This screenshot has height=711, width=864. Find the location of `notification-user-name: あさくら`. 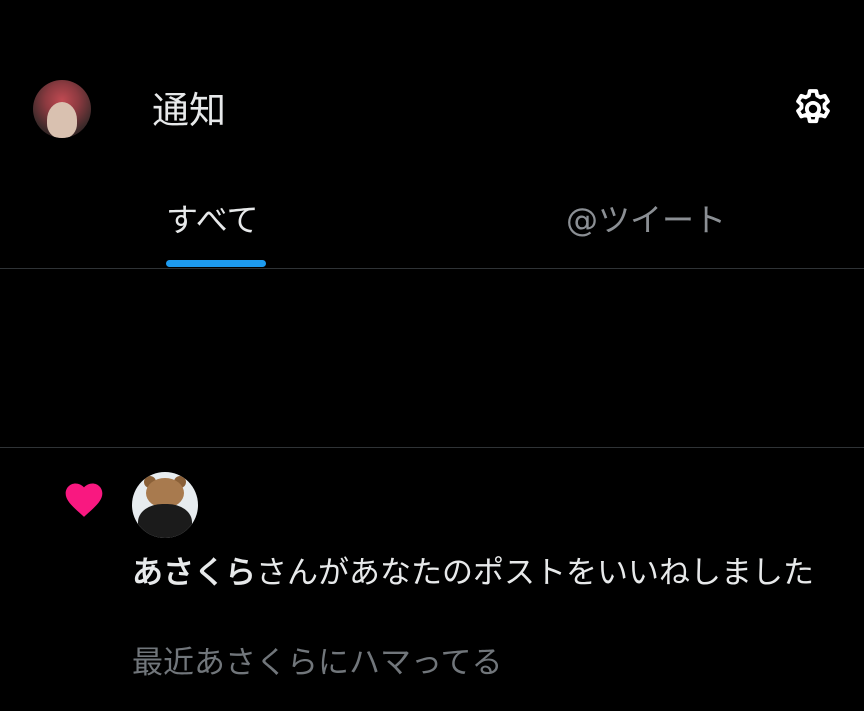

notification-user-name: あさくら is located at coordinates (194, 573).